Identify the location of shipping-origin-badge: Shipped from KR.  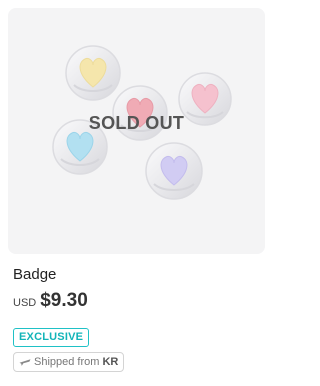
(69, 362).